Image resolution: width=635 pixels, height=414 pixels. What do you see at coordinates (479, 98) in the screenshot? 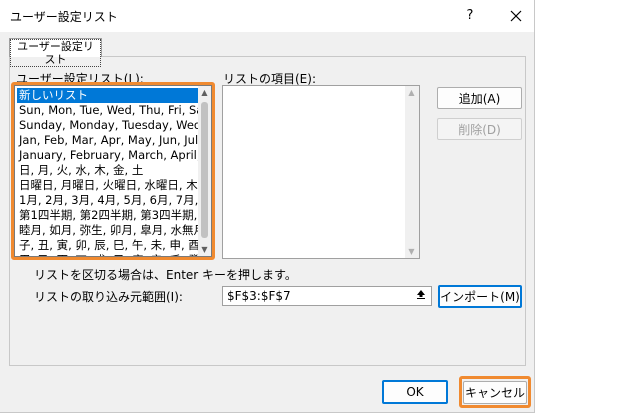
I see `add-button: 追加(A)` at bounding box center [479, 98].